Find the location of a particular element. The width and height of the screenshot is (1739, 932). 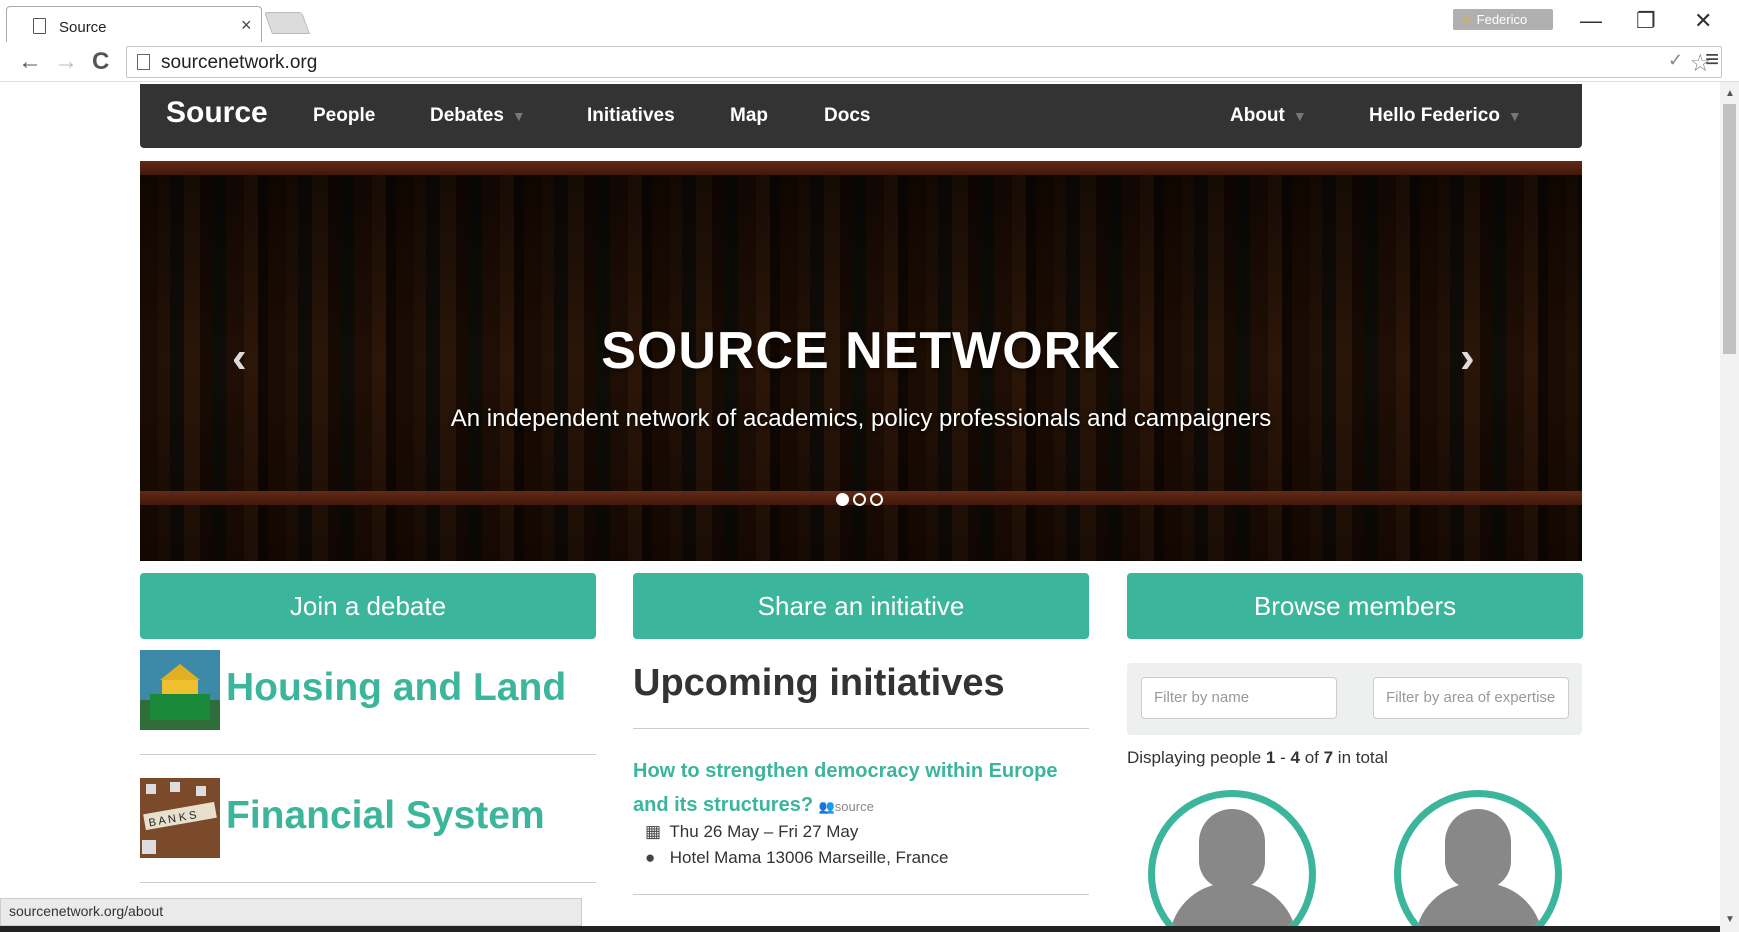

nav-user-label: Hello Federico is located at coordinates (1434, 115).